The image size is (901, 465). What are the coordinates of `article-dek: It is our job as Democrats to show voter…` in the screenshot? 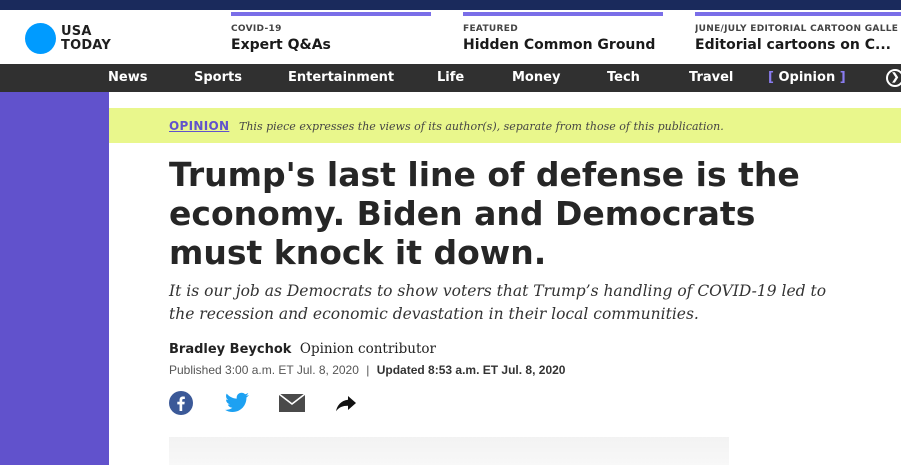 It's located at (498, 302).